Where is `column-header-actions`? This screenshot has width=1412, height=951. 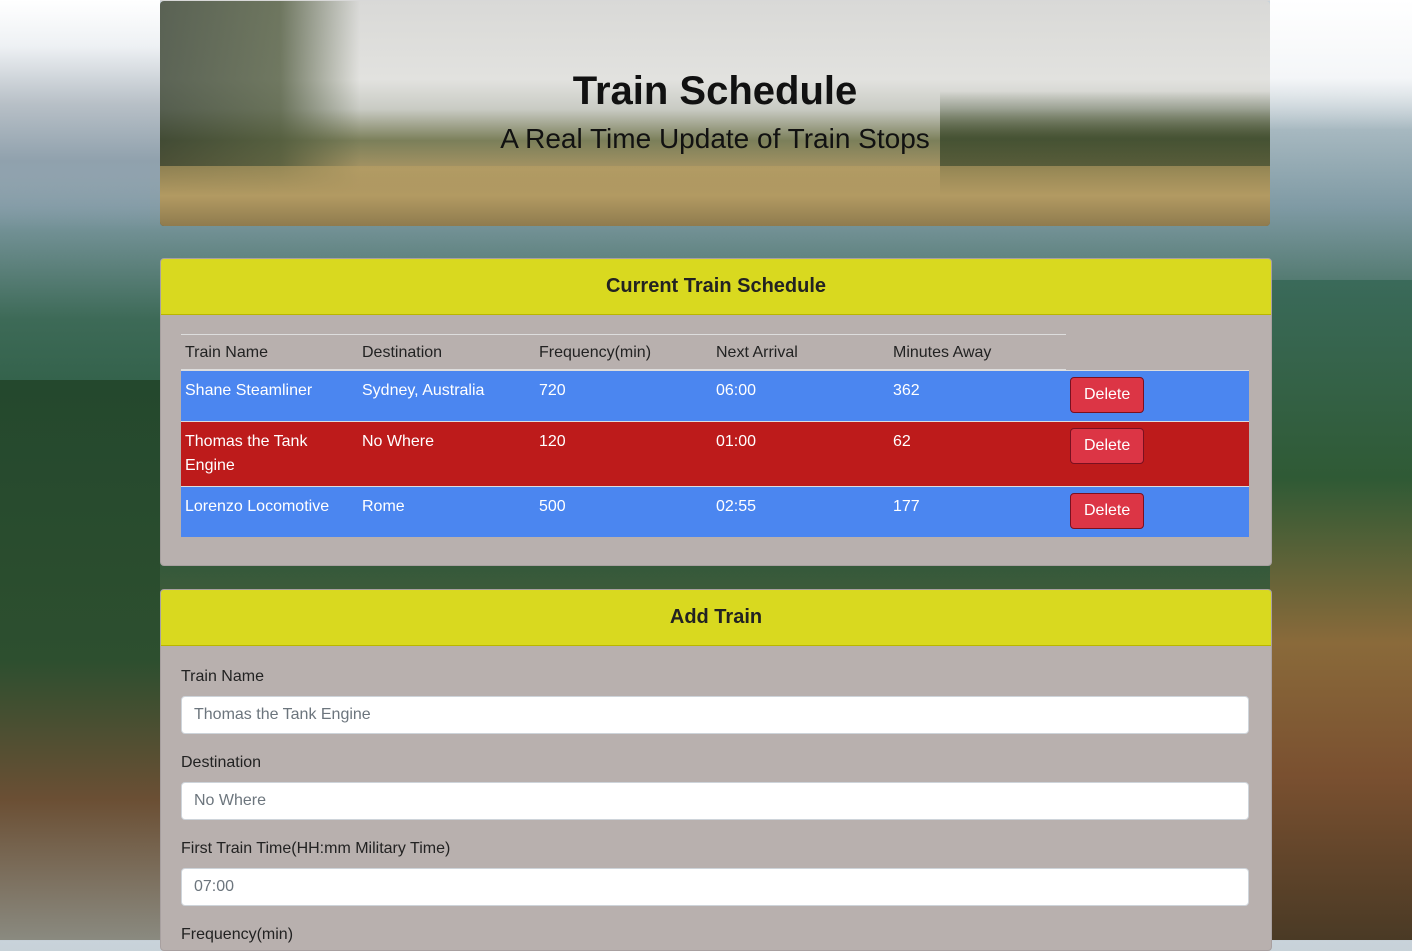
column-header-actions is located at coordinates (1157, 353).